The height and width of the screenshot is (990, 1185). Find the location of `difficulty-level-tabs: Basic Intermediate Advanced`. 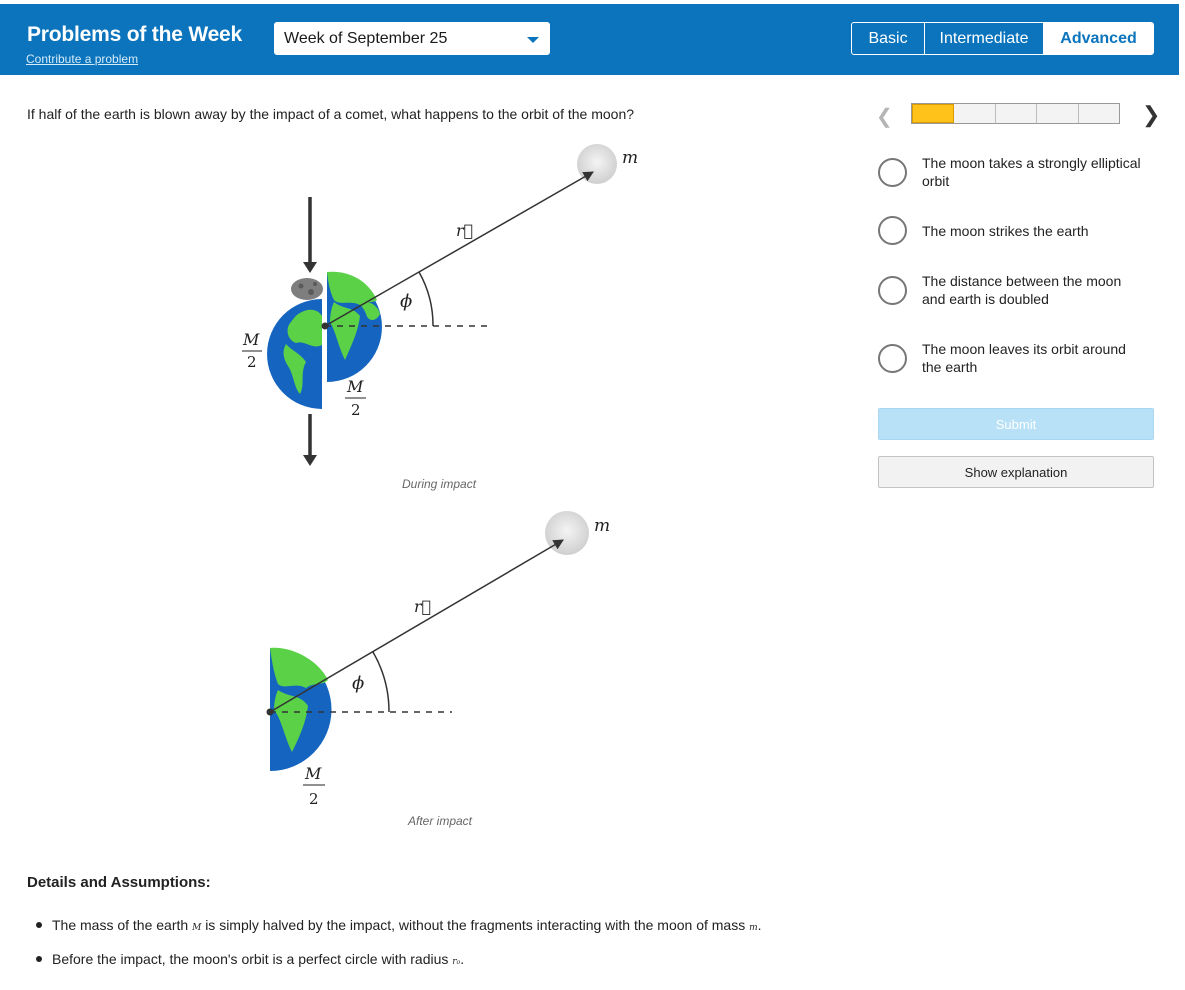

difficulty-level-tabs: Basic Intermediate Advanced is located at coordinates (1002, 38).